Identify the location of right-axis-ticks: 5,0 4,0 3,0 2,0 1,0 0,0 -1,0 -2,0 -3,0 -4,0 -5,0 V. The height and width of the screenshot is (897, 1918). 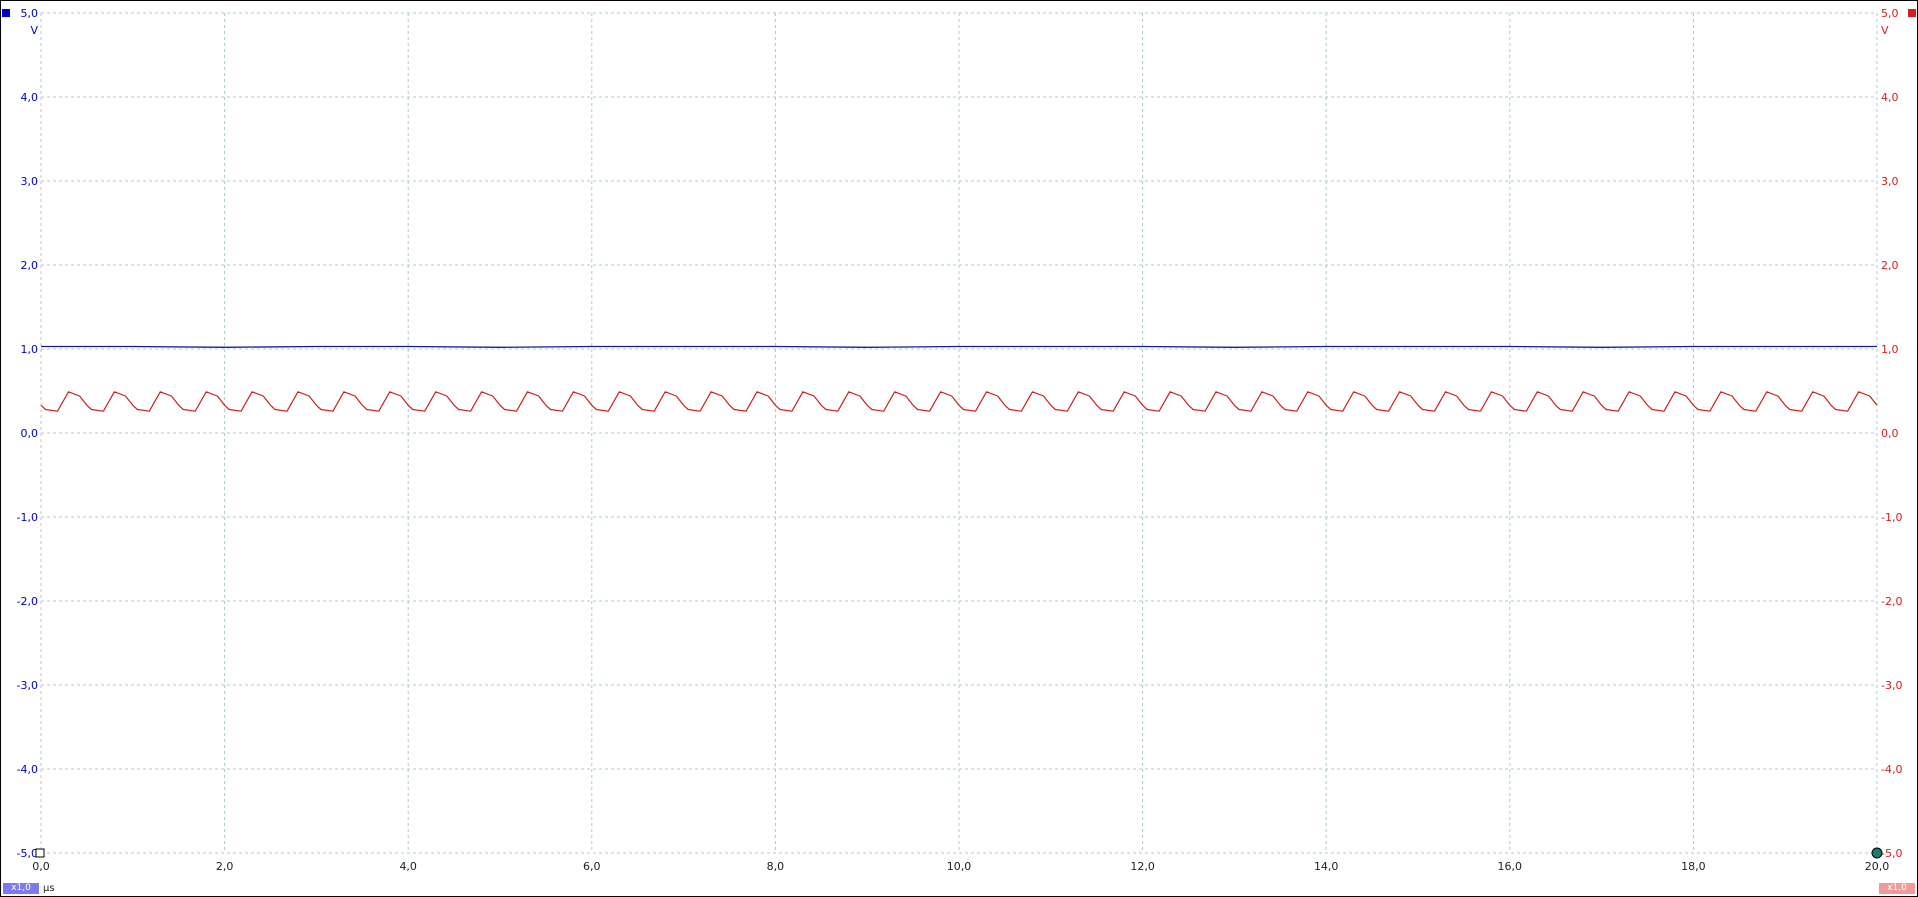
(1891, 433).